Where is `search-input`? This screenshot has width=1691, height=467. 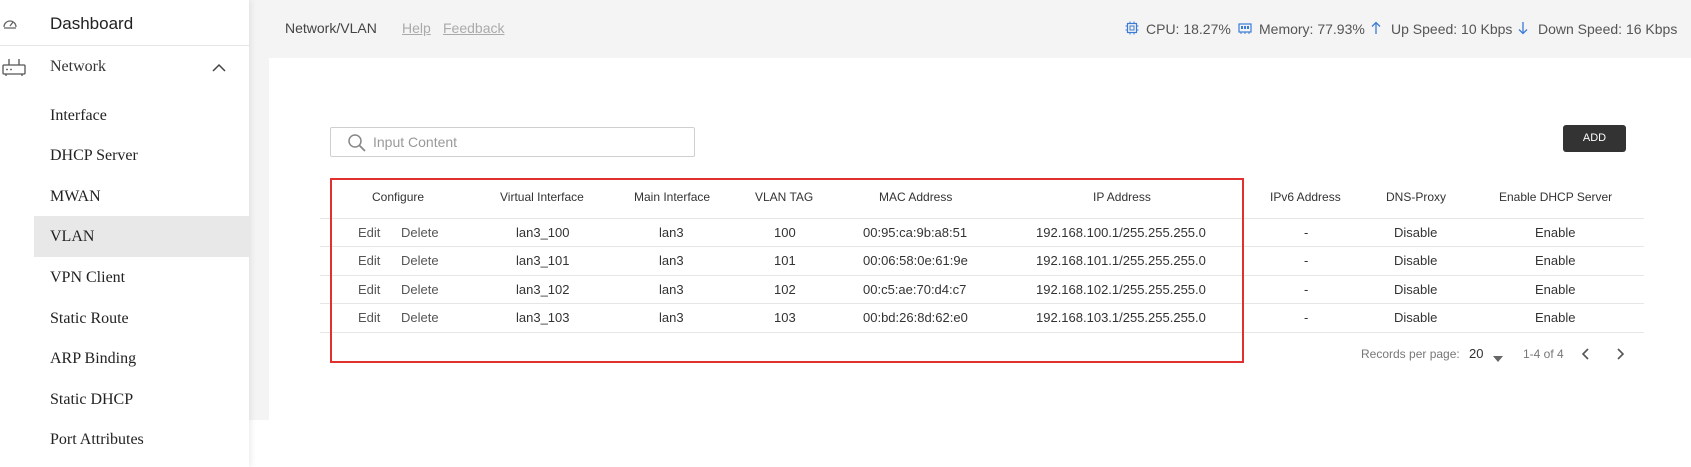
search-input is located at coordinates (528, 142).